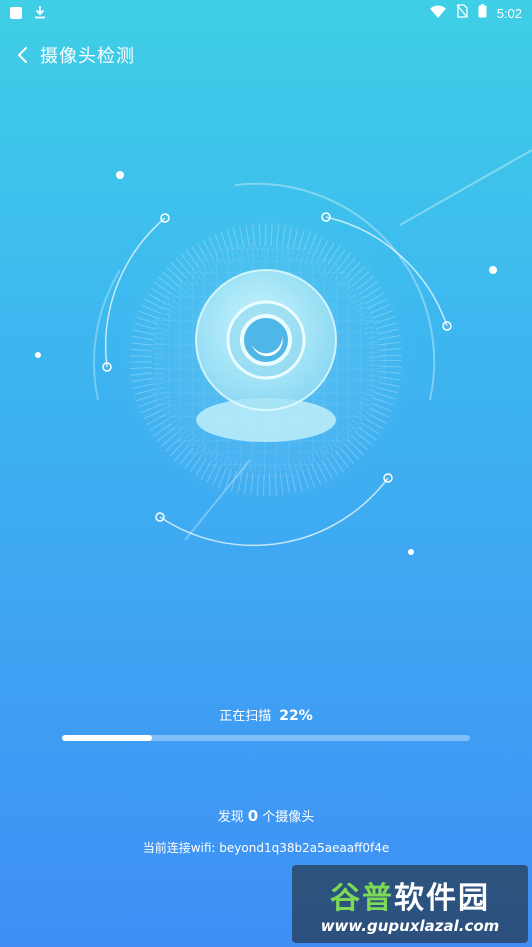 This screenshot has height=947, width=532. Describe the element at coordinates (266, 13) in the screenshot. I see `status-bar: 5:02` at that location.